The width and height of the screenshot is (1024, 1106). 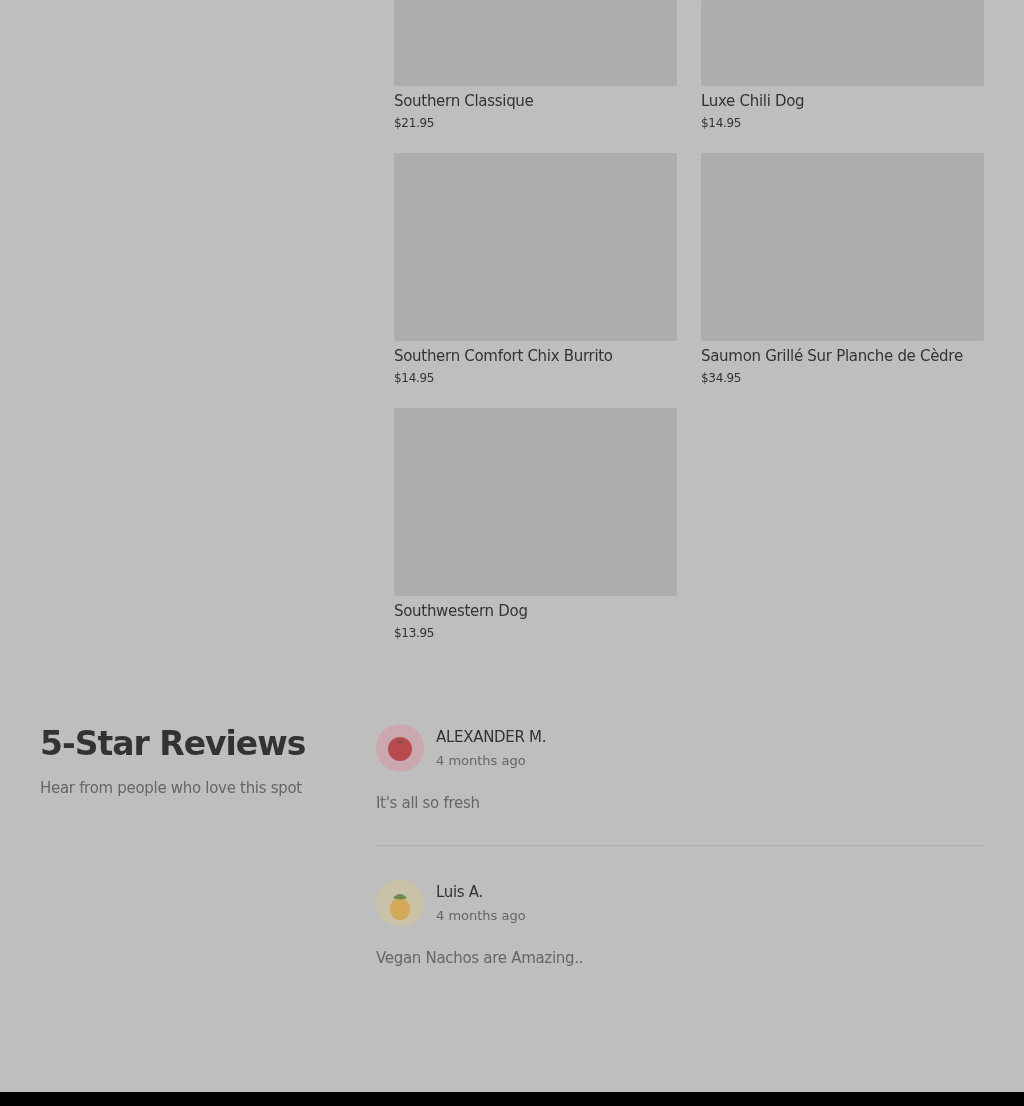 I want to click on item-name: Southwestern Dog, so click(x=461, y=611).